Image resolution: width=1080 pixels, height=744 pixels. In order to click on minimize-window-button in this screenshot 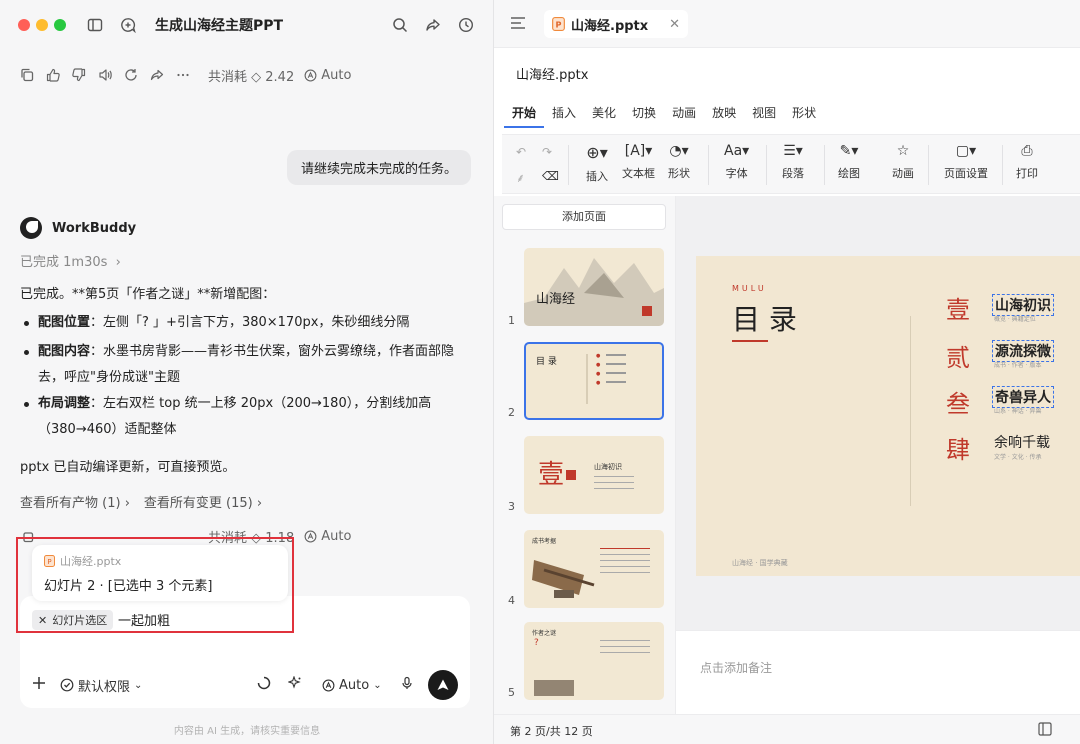, I will do `click(42, 25)`.